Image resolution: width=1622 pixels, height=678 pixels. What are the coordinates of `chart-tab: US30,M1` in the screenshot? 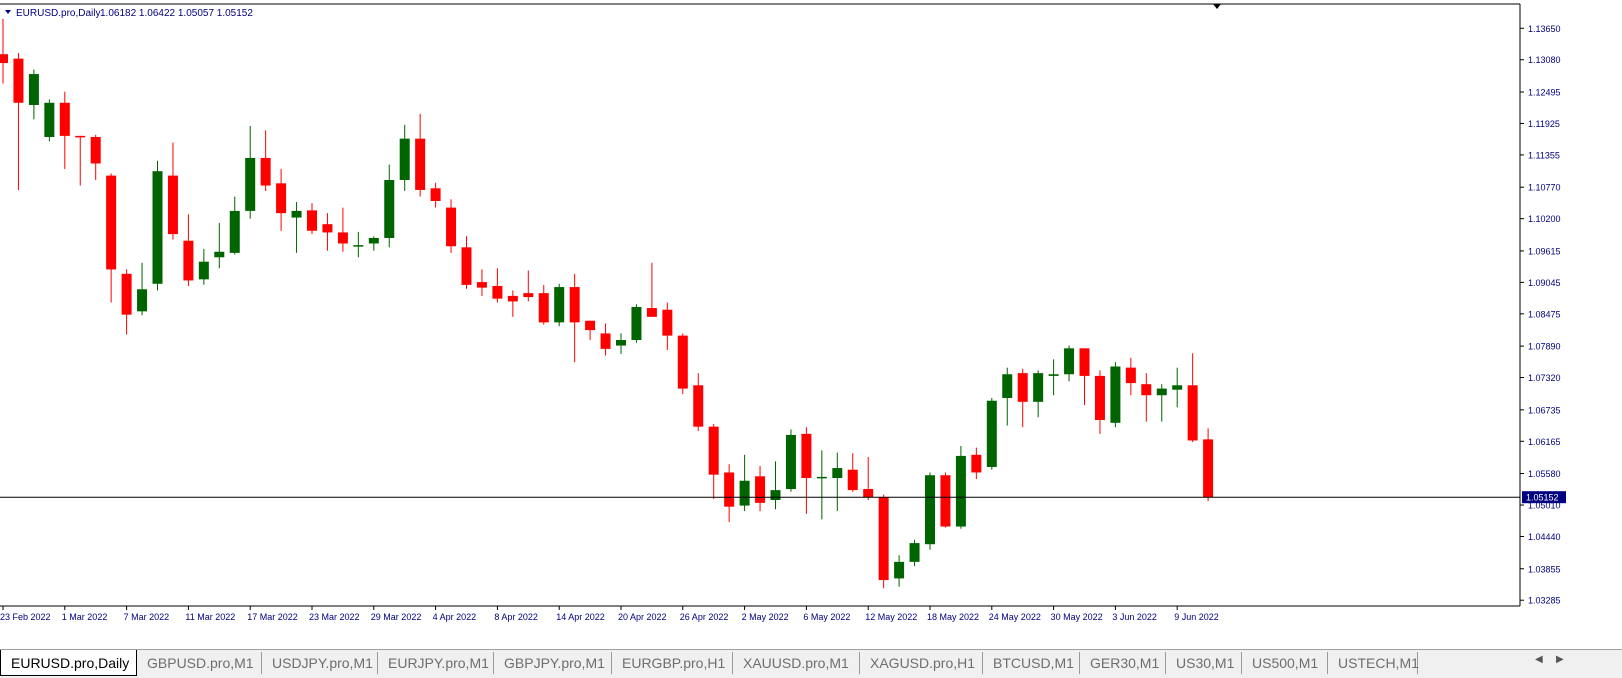 It's located at (1204, 663).